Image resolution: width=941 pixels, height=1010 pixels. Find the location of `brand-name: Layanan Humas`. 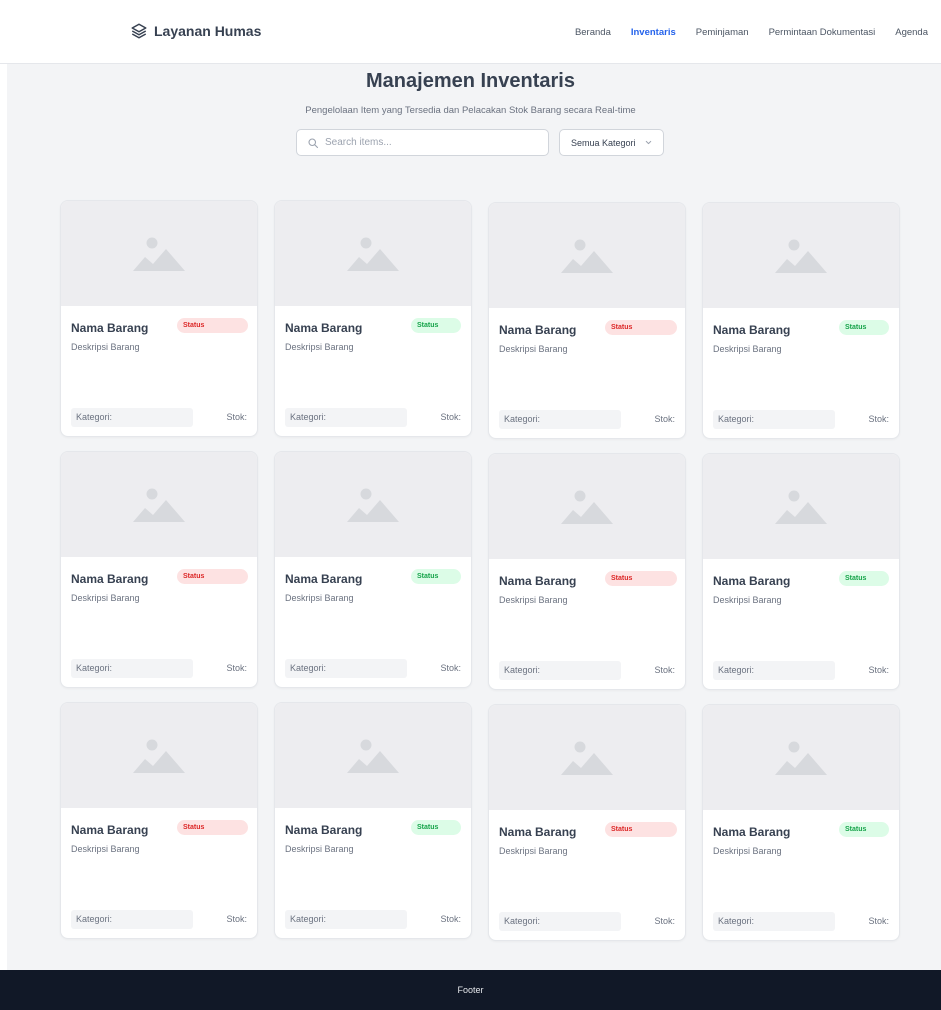

brand-name: Layanan Humas is located at coordinates (208, 31).